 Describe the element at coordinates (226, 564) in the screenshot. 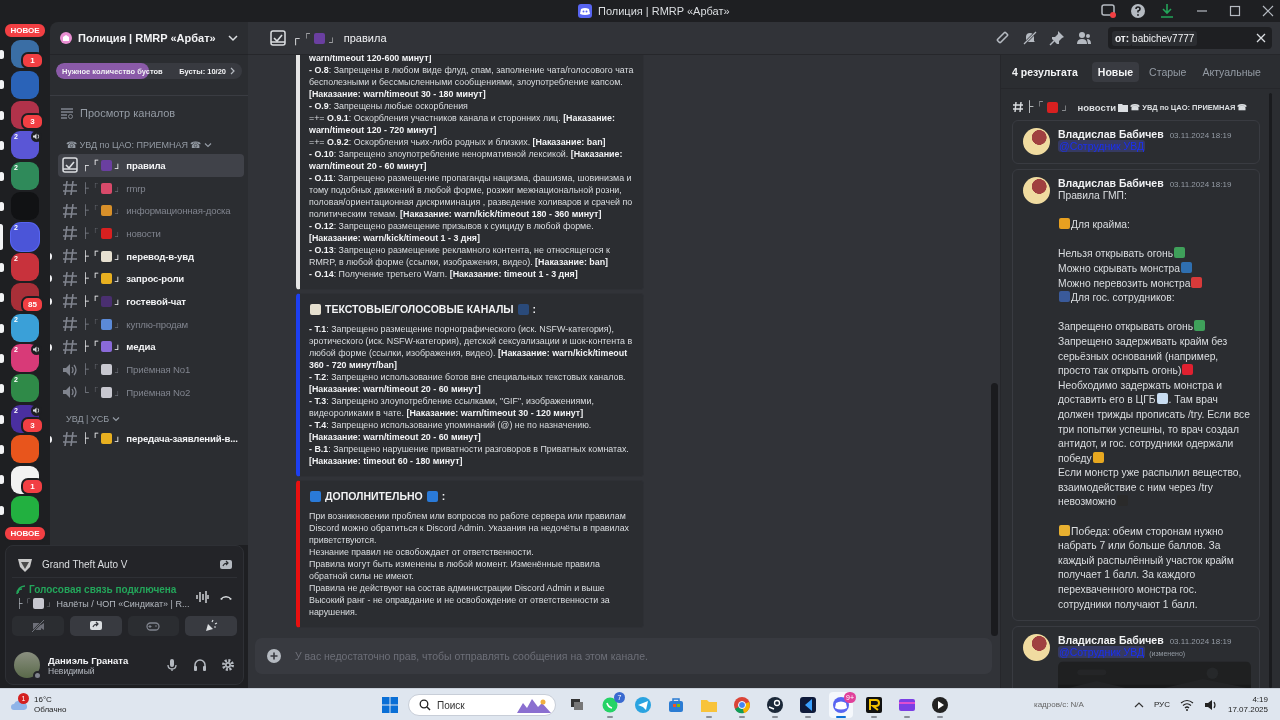

I see `screen-share-icon` at that location.